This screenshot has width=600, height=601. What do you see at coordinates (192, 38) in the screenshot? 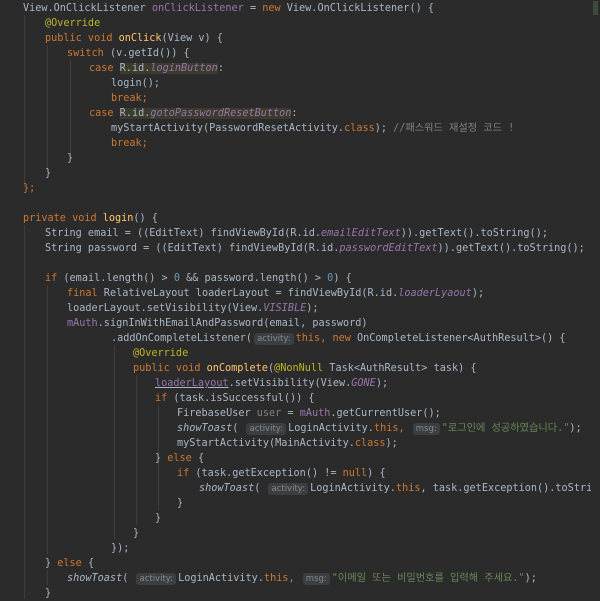
I see `code-token: (View v) {` at bounding box center [192, 38].